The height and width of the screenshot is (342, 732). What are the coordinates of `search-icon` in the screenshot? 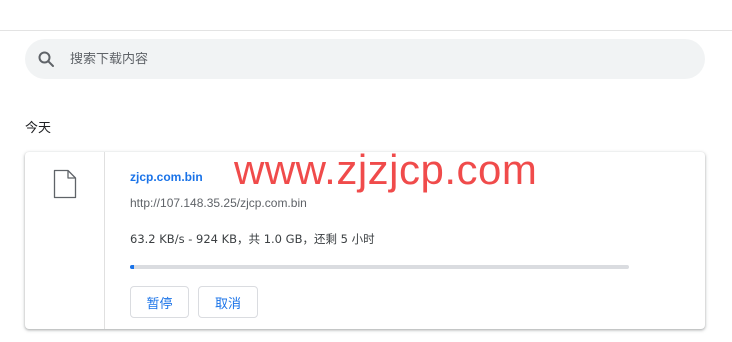 It's located at (46, 59).